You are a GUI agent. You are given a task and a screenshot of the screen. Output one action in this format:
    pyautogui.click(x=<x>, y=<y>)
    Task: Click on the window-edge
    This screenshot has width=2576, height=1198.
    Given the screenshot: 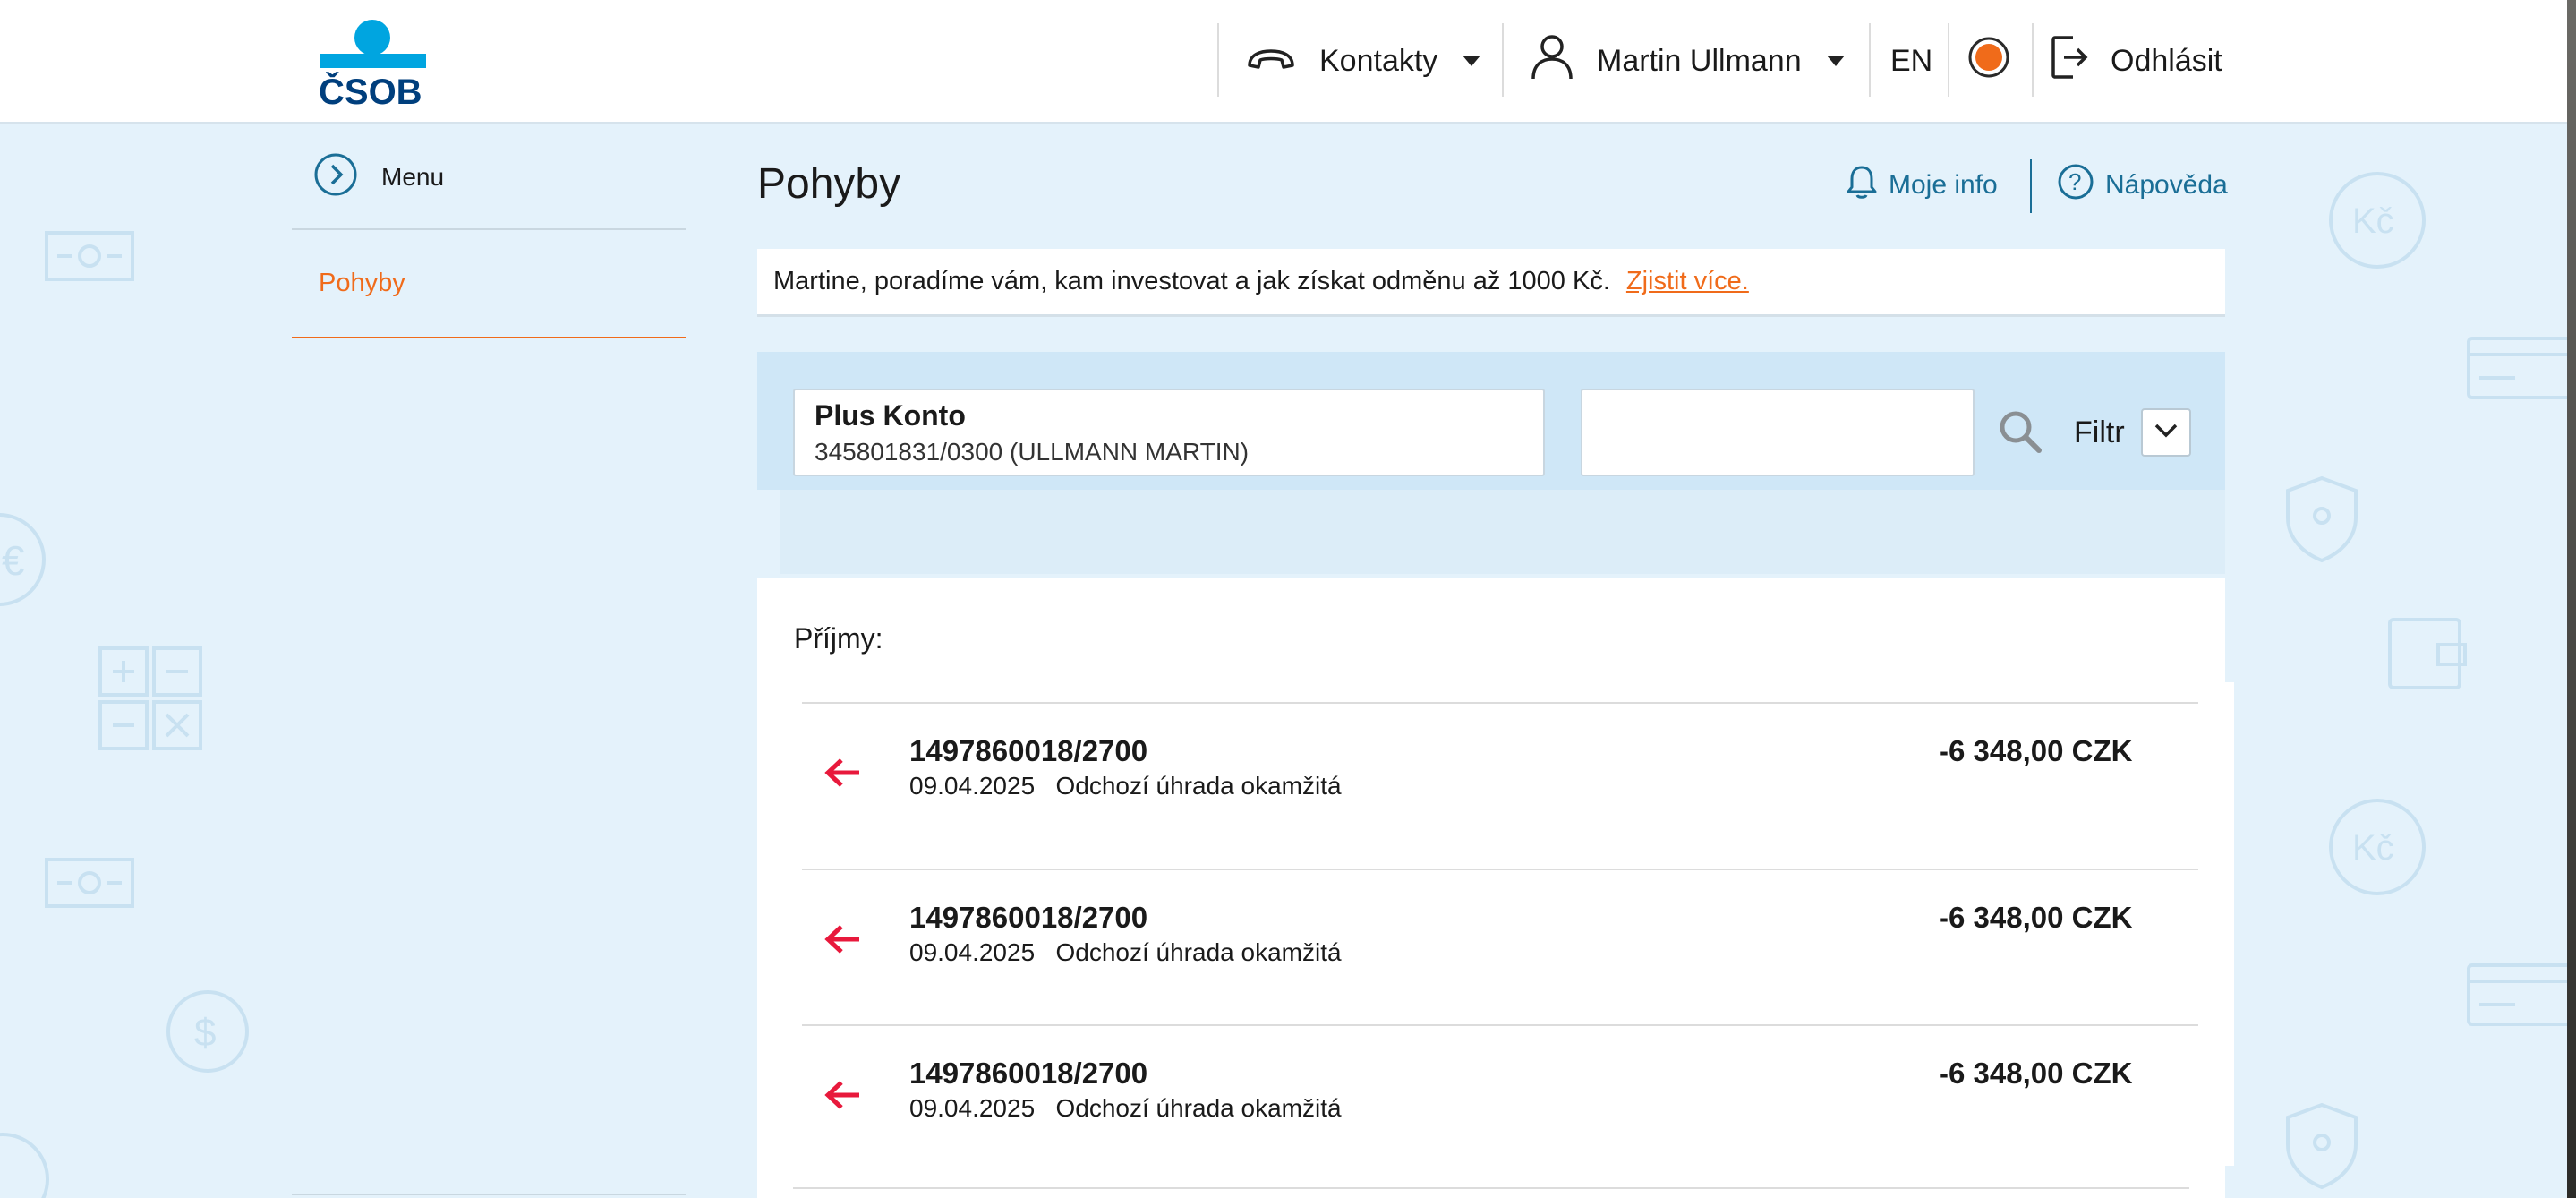 What is the action you would take?
    pyautogui.click(x=2571, y=599)
    